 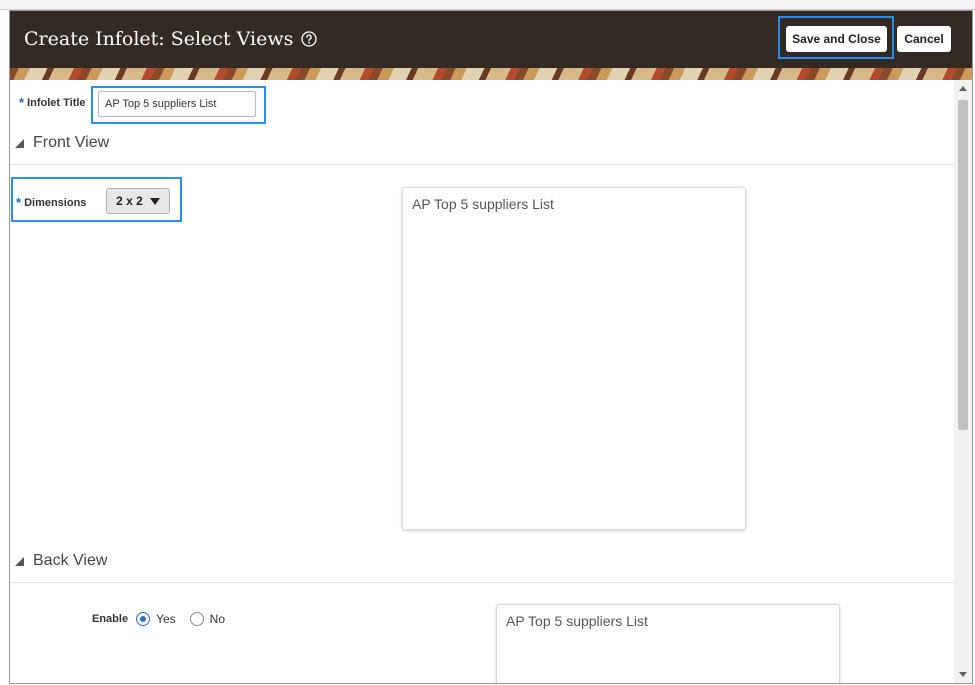 What do you see at coordinates (154, 201) in the screenshot?
I see `dropdown-arrow-icon` at bounding box center [154, 201].